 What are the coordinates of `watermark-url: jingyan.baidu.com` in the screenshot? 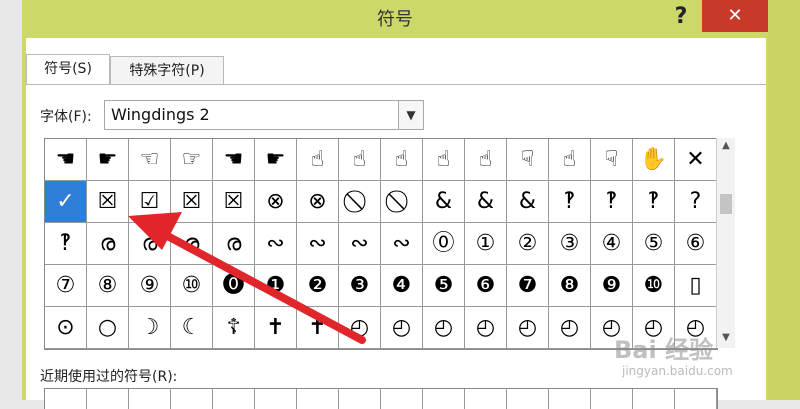 It's located at (677, 371).